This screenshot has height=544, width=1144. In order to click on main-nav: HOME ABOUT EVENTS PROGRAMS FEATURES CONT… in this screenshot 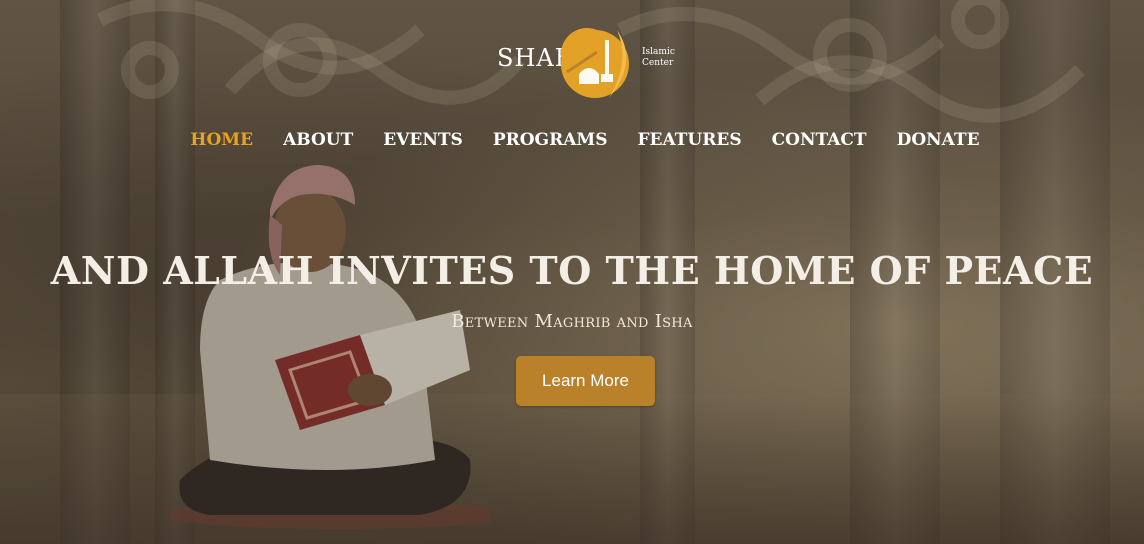, I will do `click(572, 140)`.